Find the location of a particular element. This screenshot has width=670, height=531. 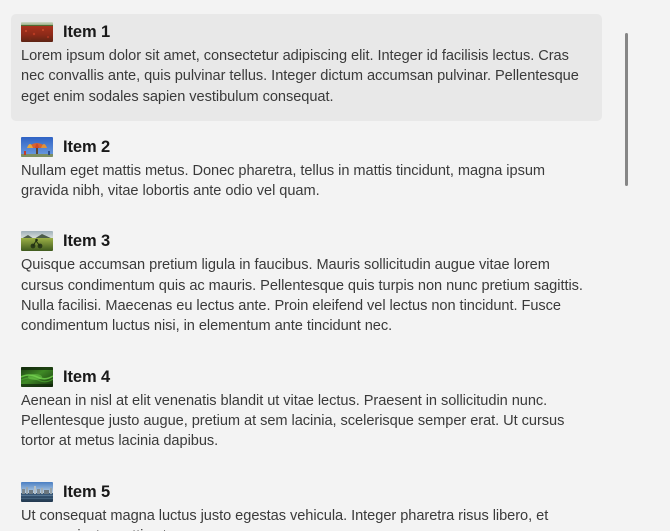

harbor-cityscape-thumbnail is located at coordinates (37, 491).